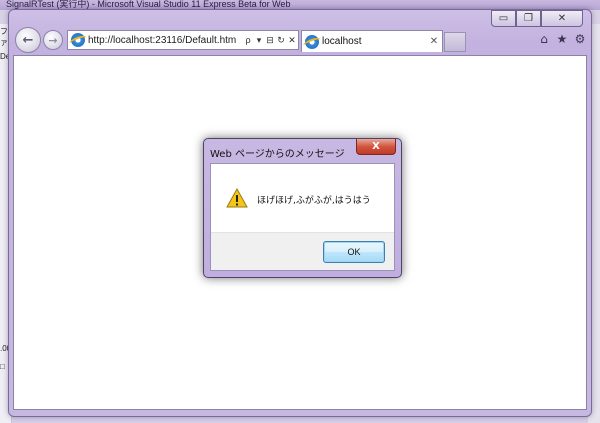 This screenshot has height=423, width=600. What do you see at coordinates (270, 40) in the screenshot?
I see `compatibility-view-icon: ⊟` at bounding box center [270, 40].